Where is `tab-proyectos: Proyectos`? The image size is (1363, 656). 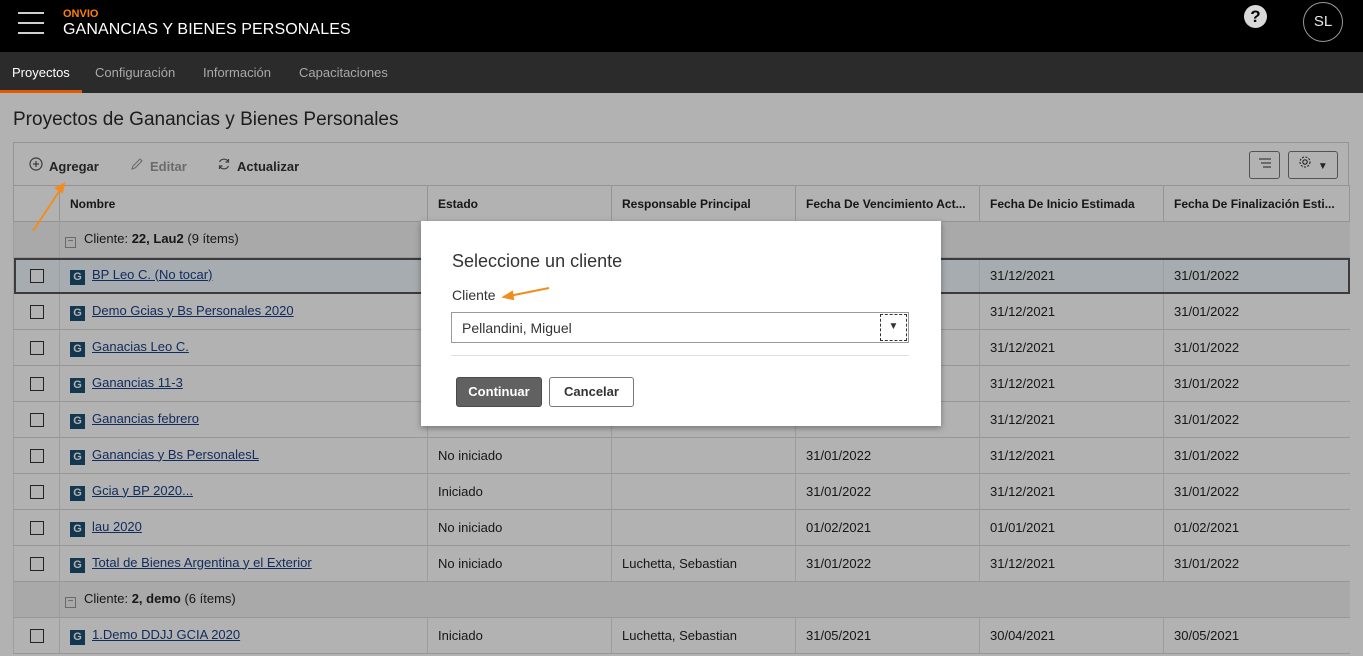 tab-proyectos: Proyectos is located at coordinates (41, 72).